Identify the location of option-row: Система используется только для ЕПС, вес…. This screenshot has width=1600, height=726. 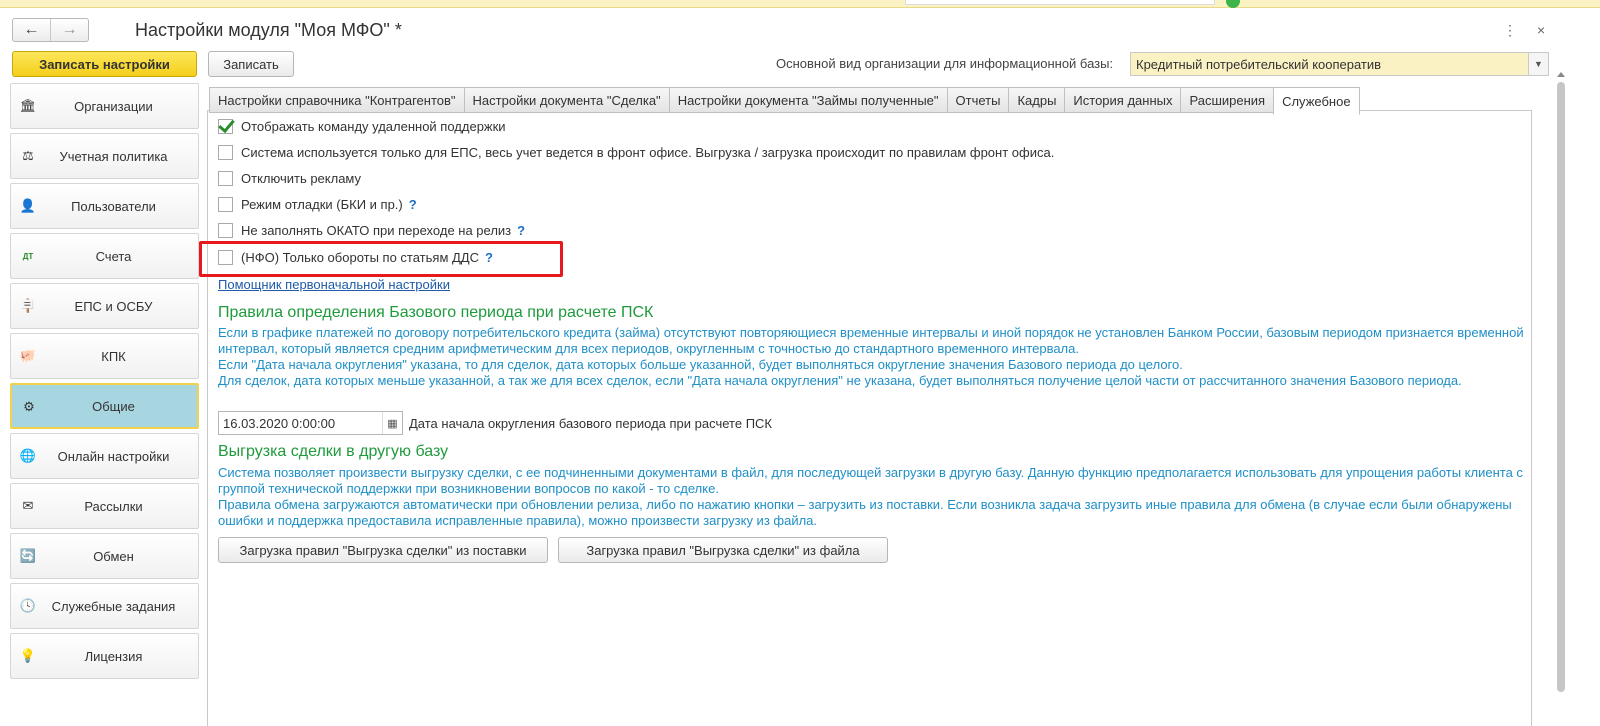
(636, 152).